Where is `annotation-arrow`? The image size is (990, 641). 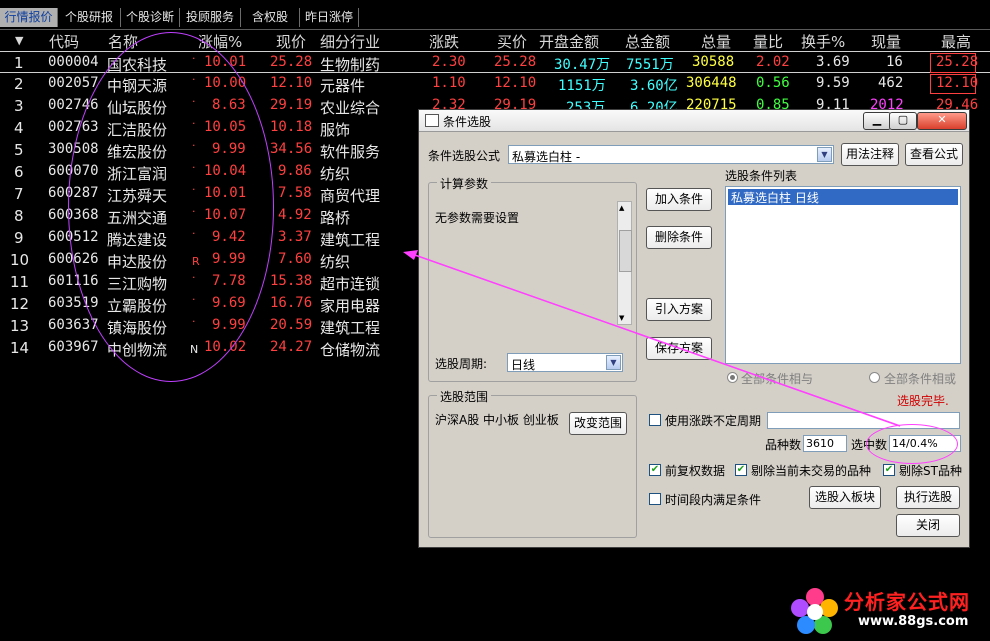 annotation-arrow is located at coordinates (652, 338).